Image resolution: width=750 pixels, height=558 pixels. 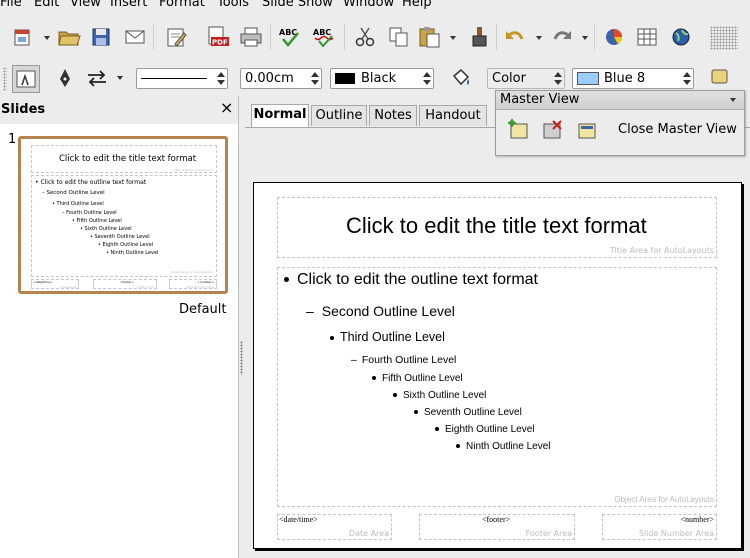 What do you see at coordinates (126, 245) in the screenshot?
I see `thumb-outline-8: • Eighth Outline Level` at bounding box center [126, 245].